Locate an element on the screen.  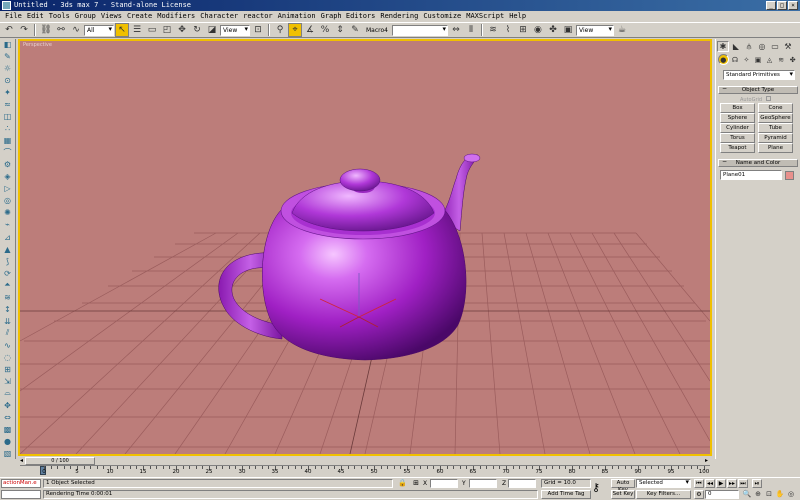
surface-tab-icon: ⊿ is located at coordinates (8, 237).